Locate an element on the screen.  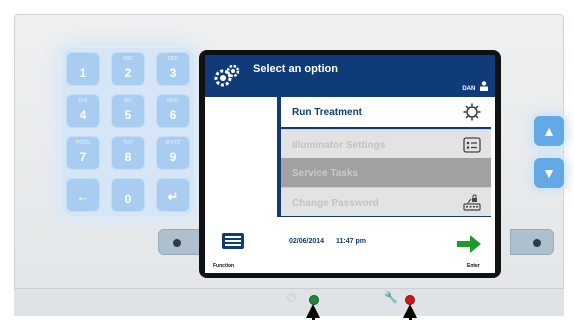
key-2: ABC 2 is located at coordinates (128, 69).